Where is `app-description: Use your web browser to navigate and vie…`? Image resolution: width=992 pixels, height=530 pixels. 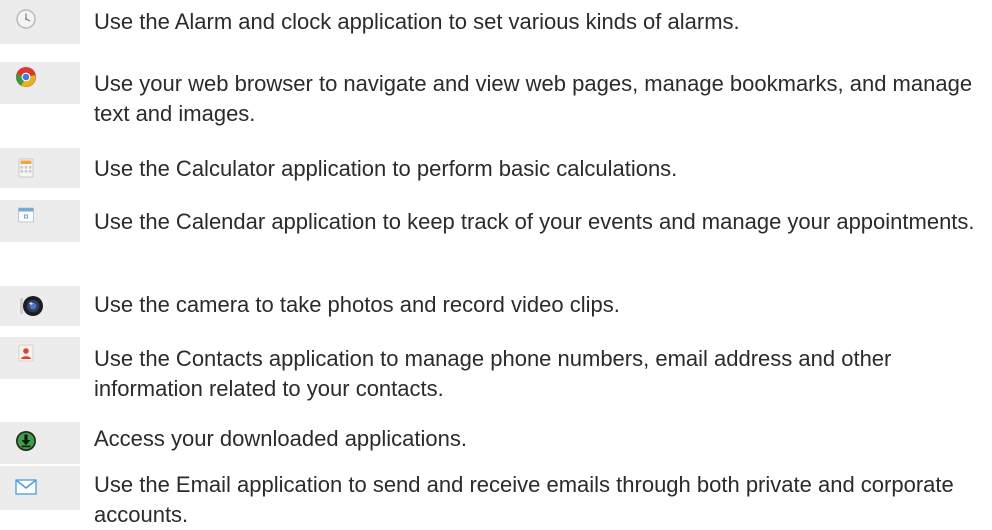 app-description: Use your web browser to navigate and vie… is located at coordinates (533, 98).